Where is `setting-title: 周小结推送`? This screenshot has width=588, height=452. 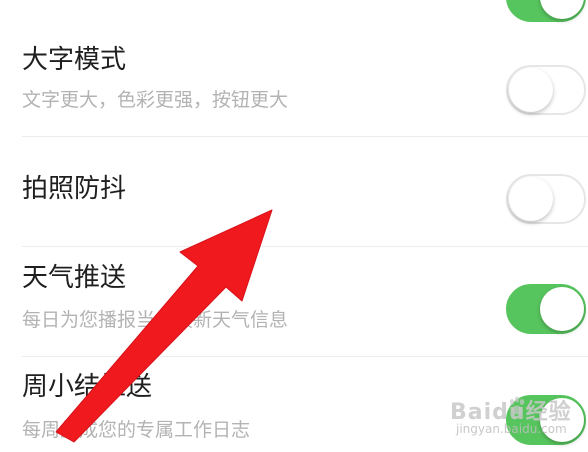 setting-title: 周小结推送 is located at coordinates (87, 387).